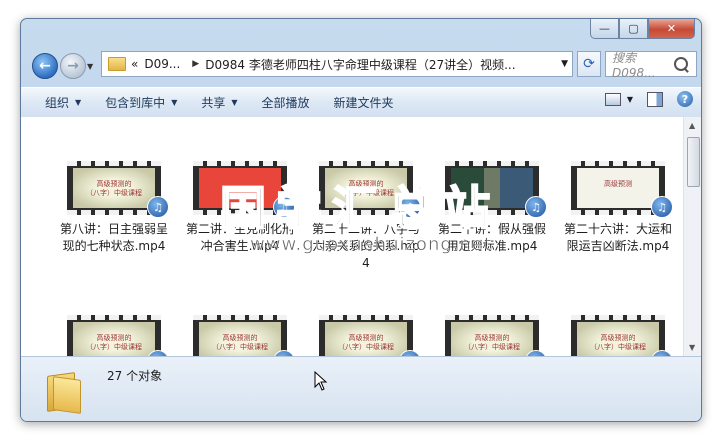 The image size is (720, 438). Describe the element at coordinates (195, 64) in the screenshot. I see `chevron-right-icon: ▶` at that location.